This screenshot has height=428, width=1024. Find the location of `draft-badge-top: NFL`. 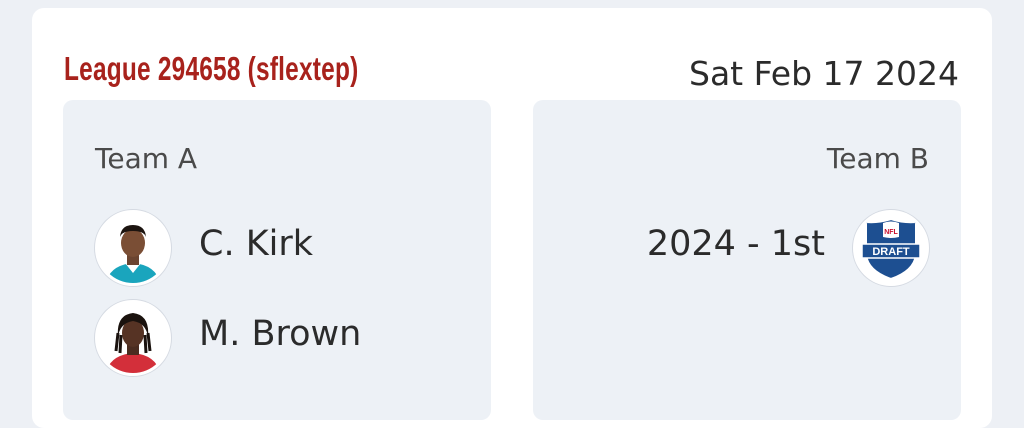

draft-badge-top: NFL is located at coordinates (891, 232).